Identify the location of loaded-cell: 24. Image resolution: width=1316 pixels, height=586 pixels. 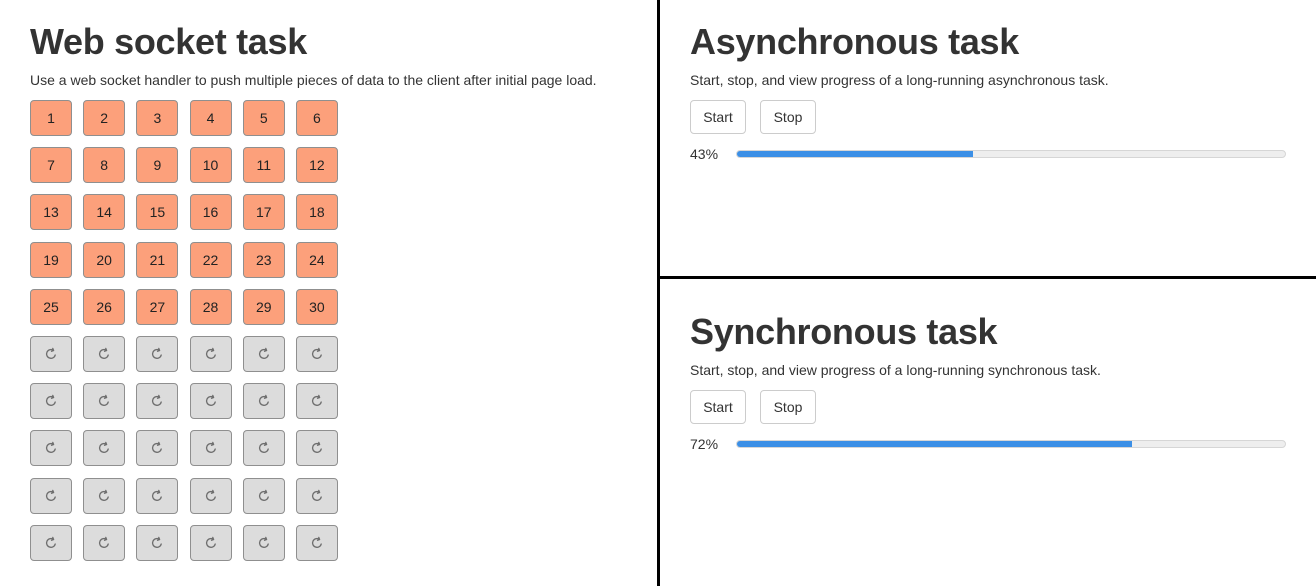
(316, 259).